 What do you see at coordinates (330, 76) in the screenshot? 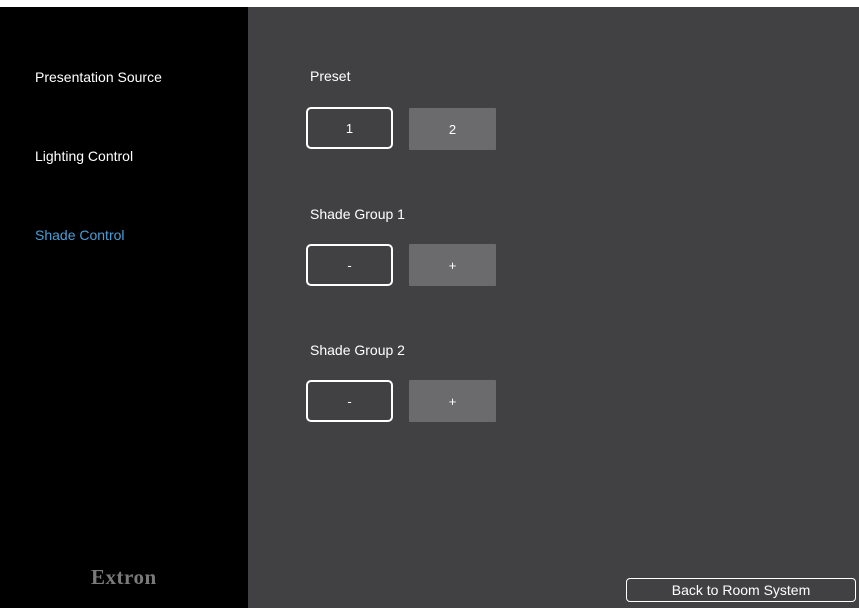
I see `preset-label: Preset` at bounding box center [330, 76].